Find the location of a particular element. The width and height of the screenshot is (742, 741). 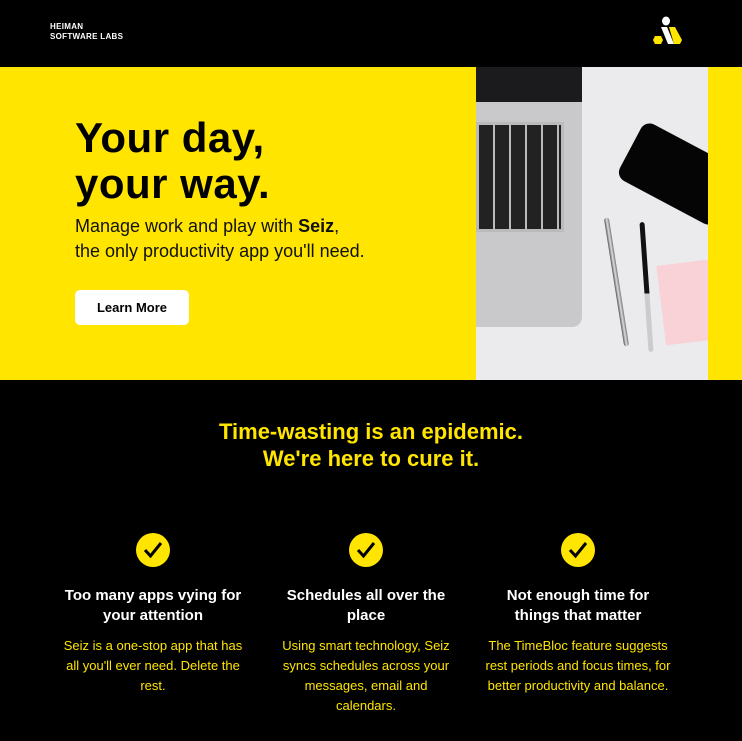

brand-line-1: HEIMAN is located at coordinates (67, 26).